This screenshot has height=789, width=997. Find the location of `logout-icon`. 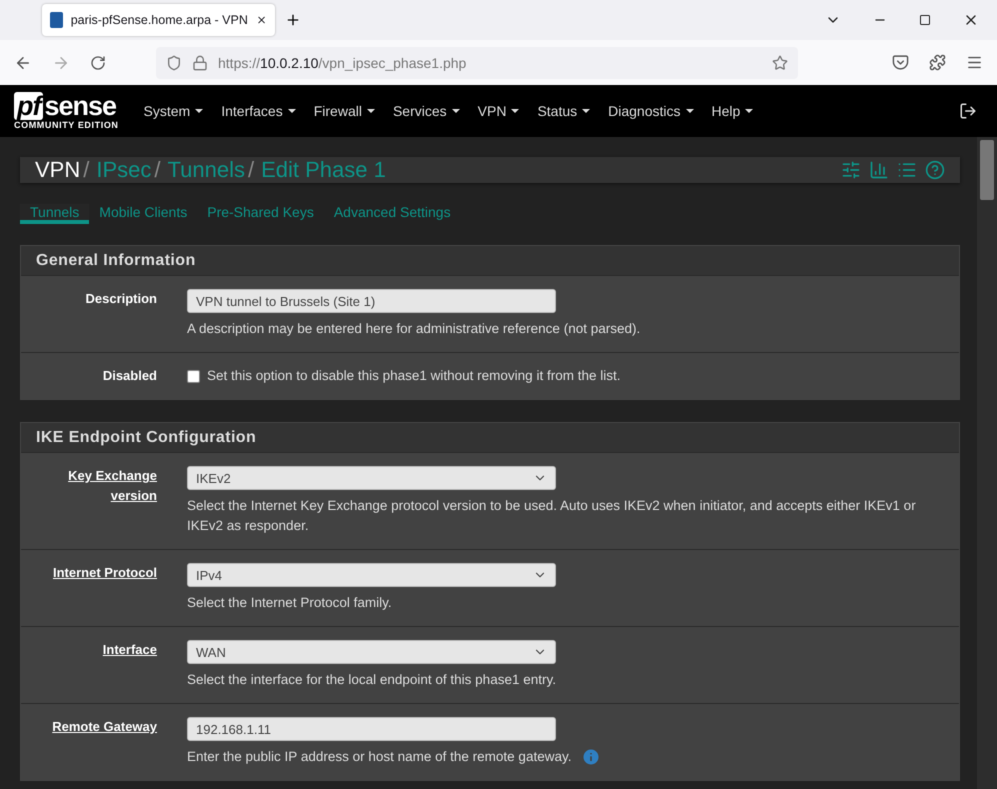

logout-icon is located at coordinates (968, 111).